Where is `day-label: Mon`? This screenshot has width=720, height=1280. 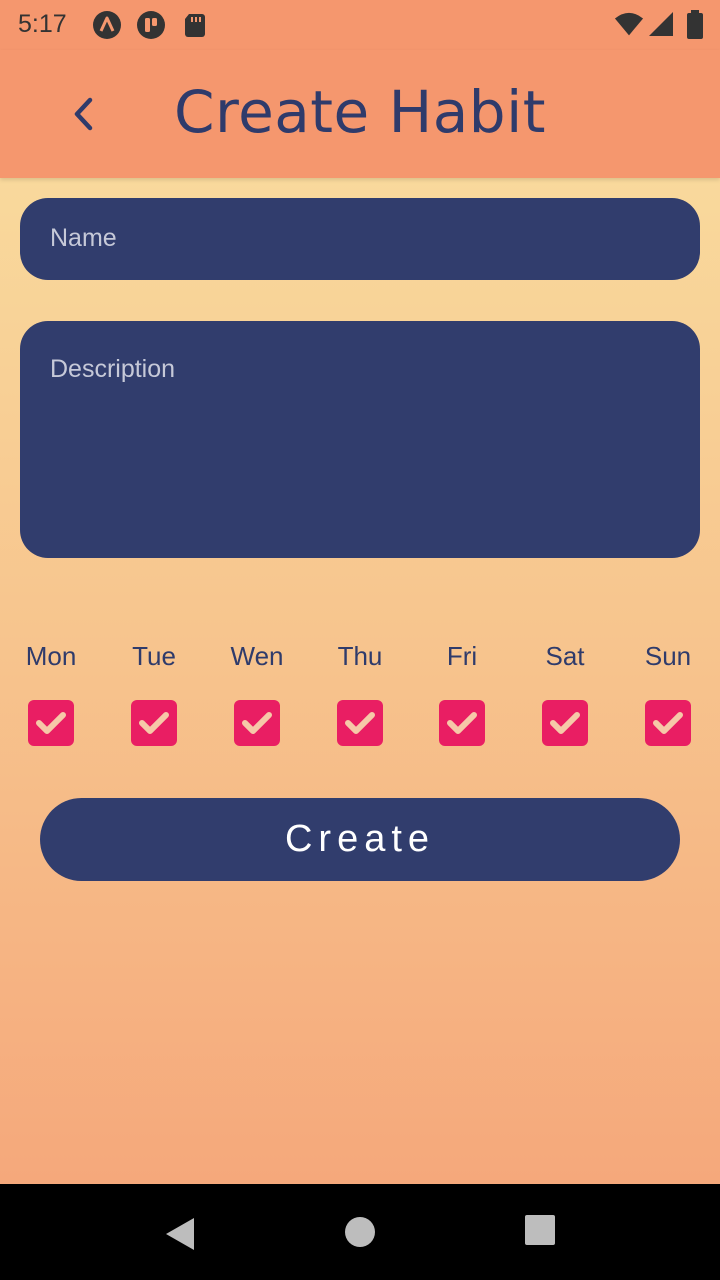
day-label: Mon is located at coordinates (51, 656).